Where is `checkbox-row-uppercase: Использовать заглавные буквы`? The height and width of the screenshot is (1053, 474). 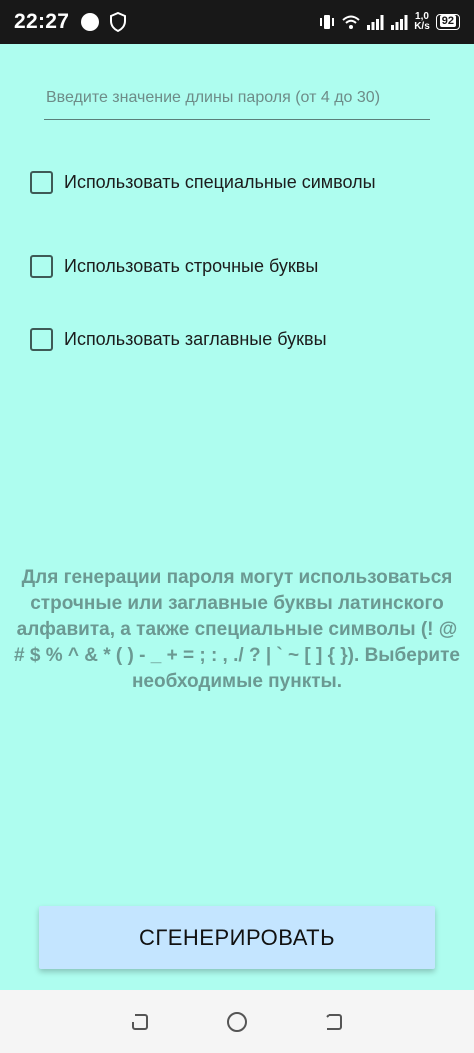 checkbox-row-uppercase: Использовать заглавные буквы is located at coordinates (178, 339).